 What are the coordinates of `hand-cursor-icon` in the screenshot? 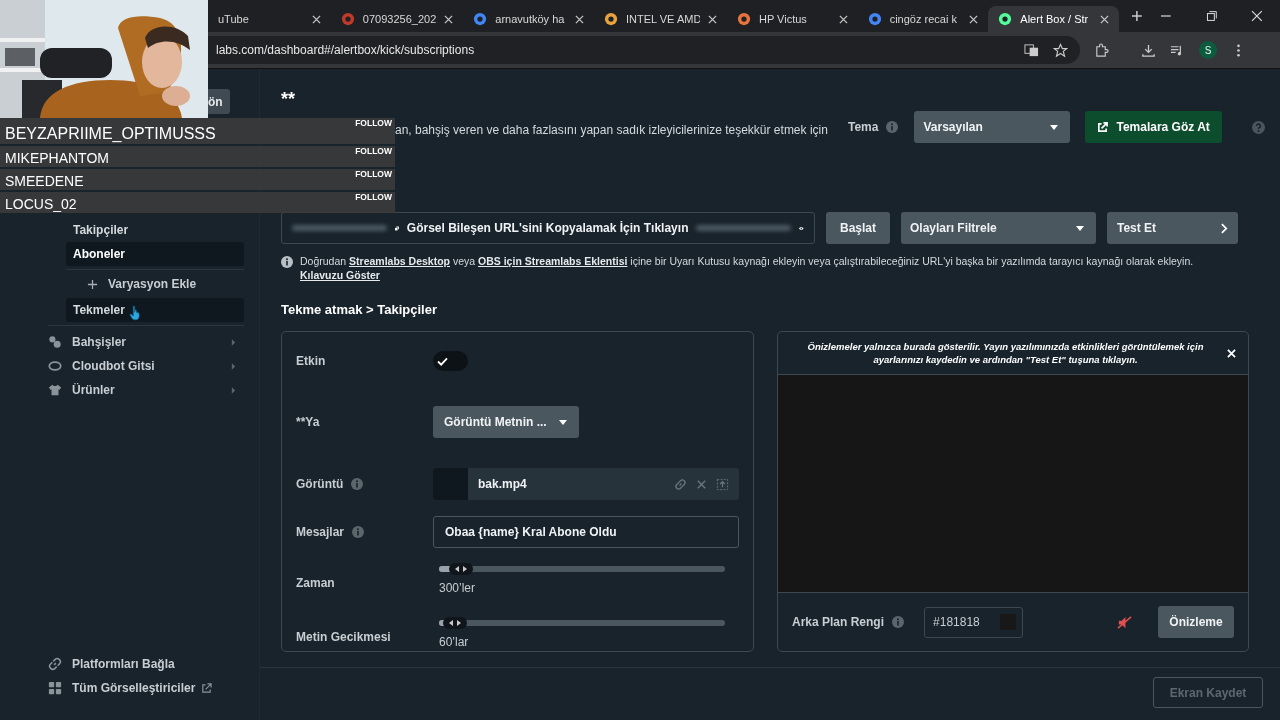 It's located at (134, 313).